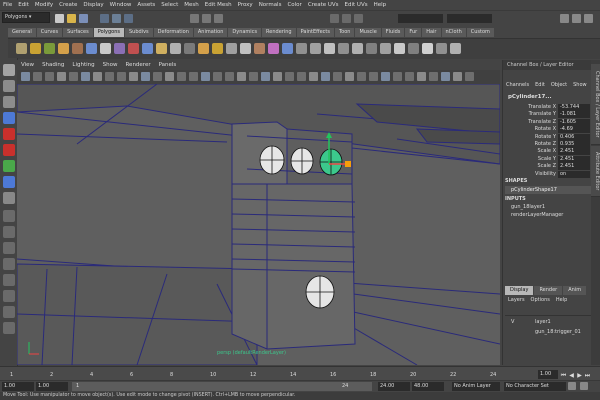  Describe the element at coordinates (93, 5) in the screenshot. I see `menu-display: Display` at that location.